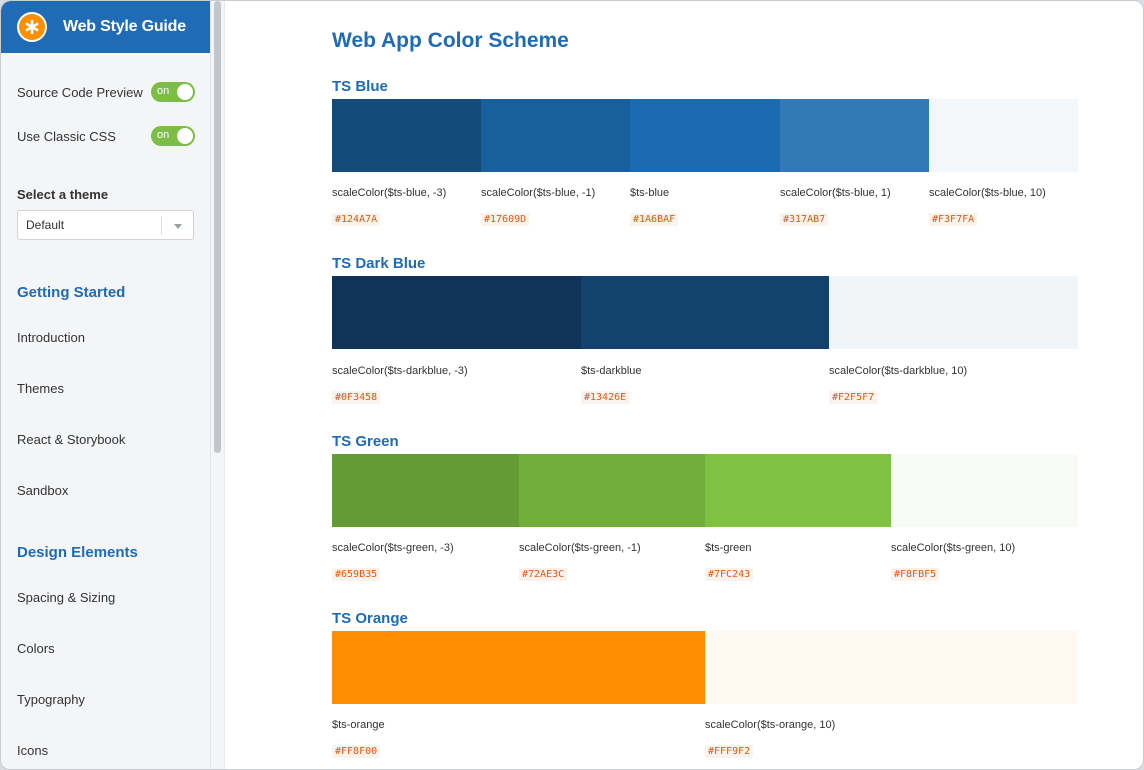 The height and width of the screenshot is (770, 1144). I want to click on group-title-ts-blue: TS Blue, so click(360, 86).